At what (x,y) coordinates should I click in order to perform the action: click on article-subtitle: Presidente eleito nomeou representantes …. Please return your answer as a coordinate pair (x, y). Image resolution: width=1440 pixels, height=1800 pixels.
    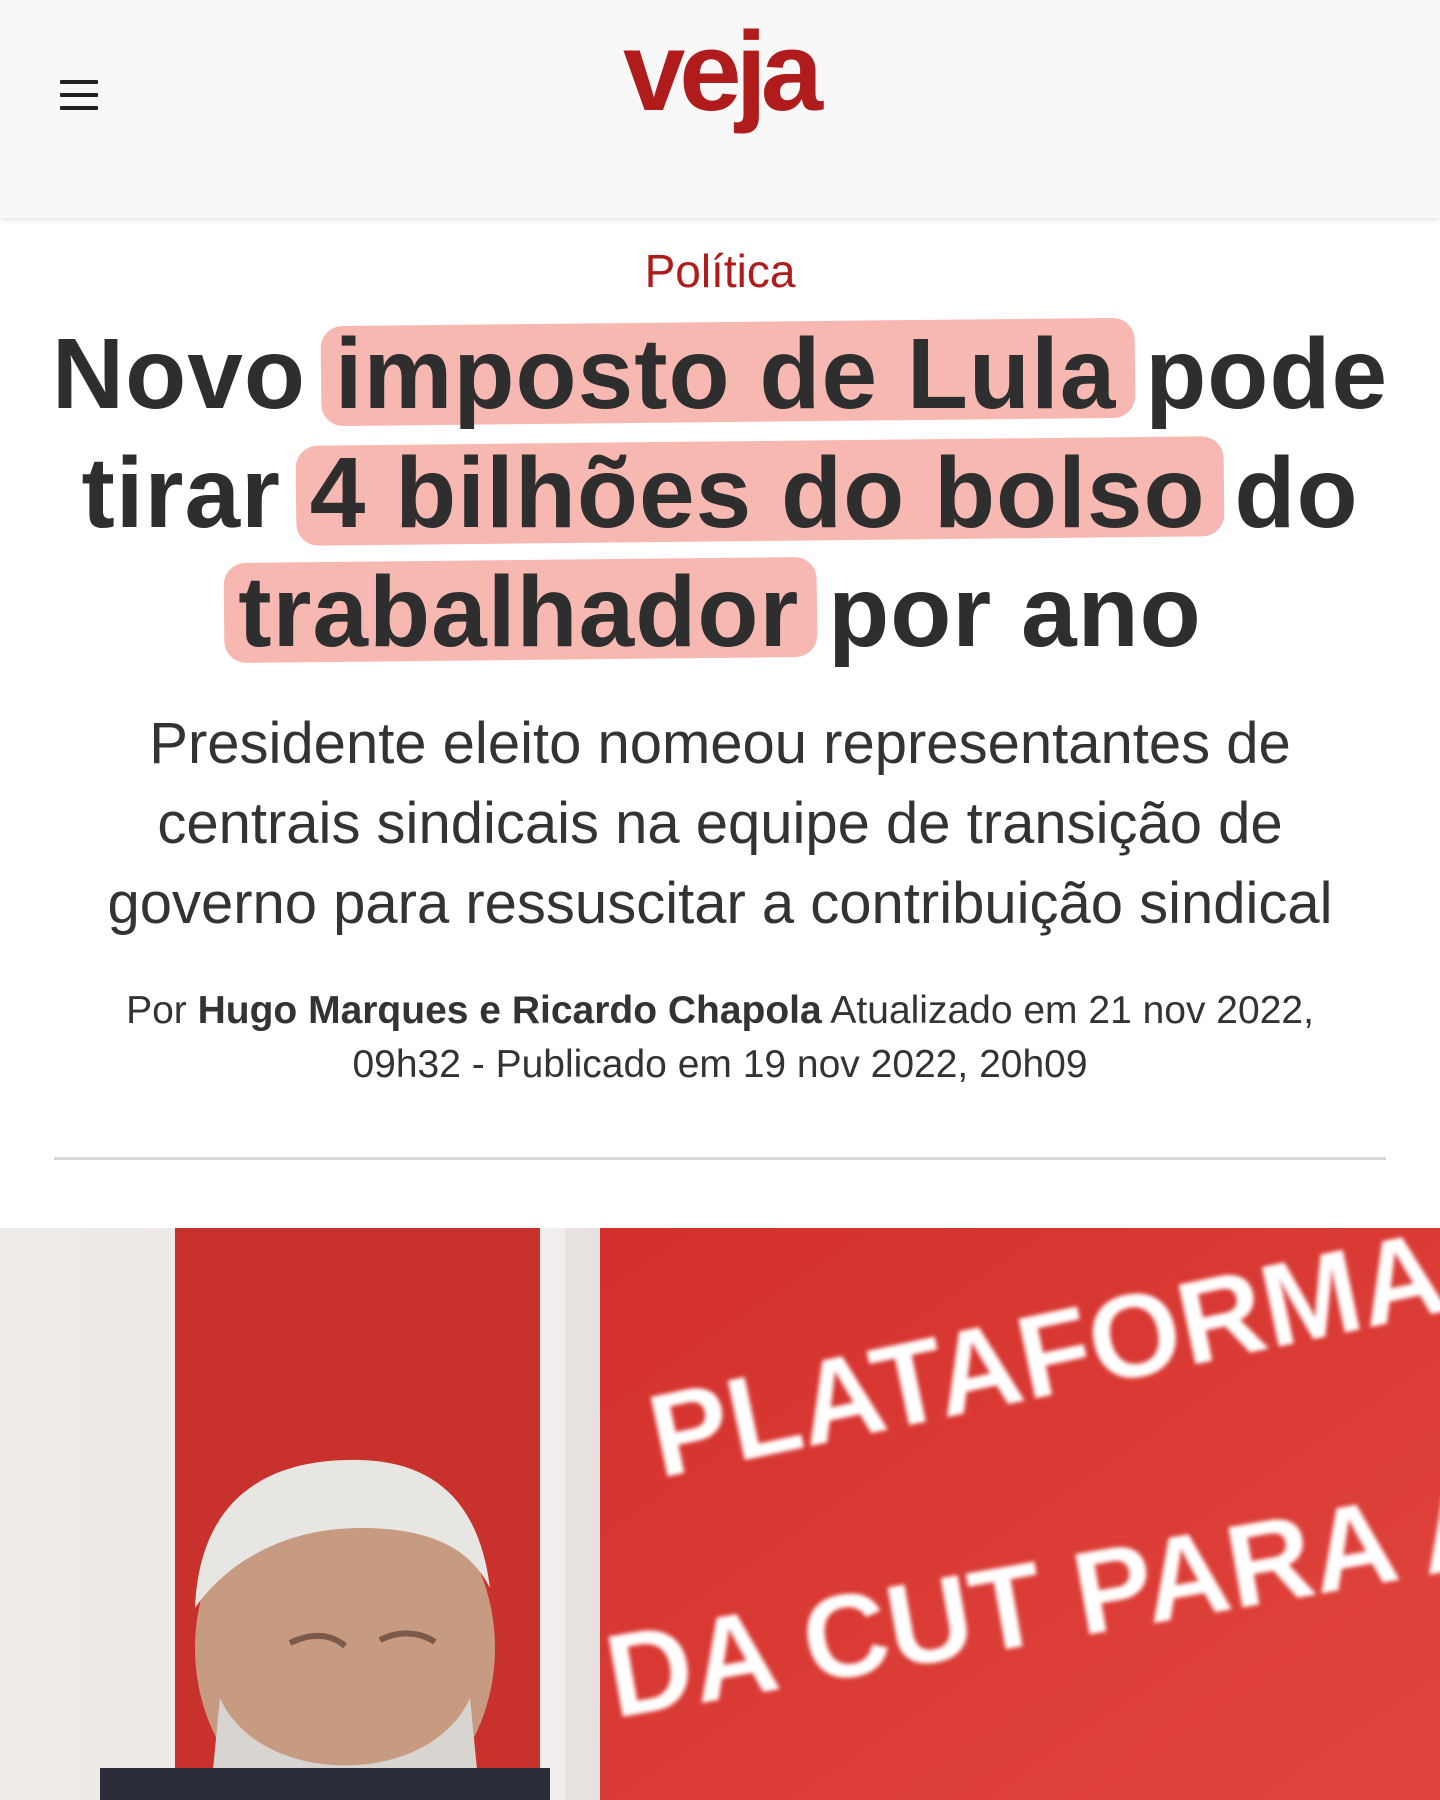
    Looking at the image, I should click on (720, 823).